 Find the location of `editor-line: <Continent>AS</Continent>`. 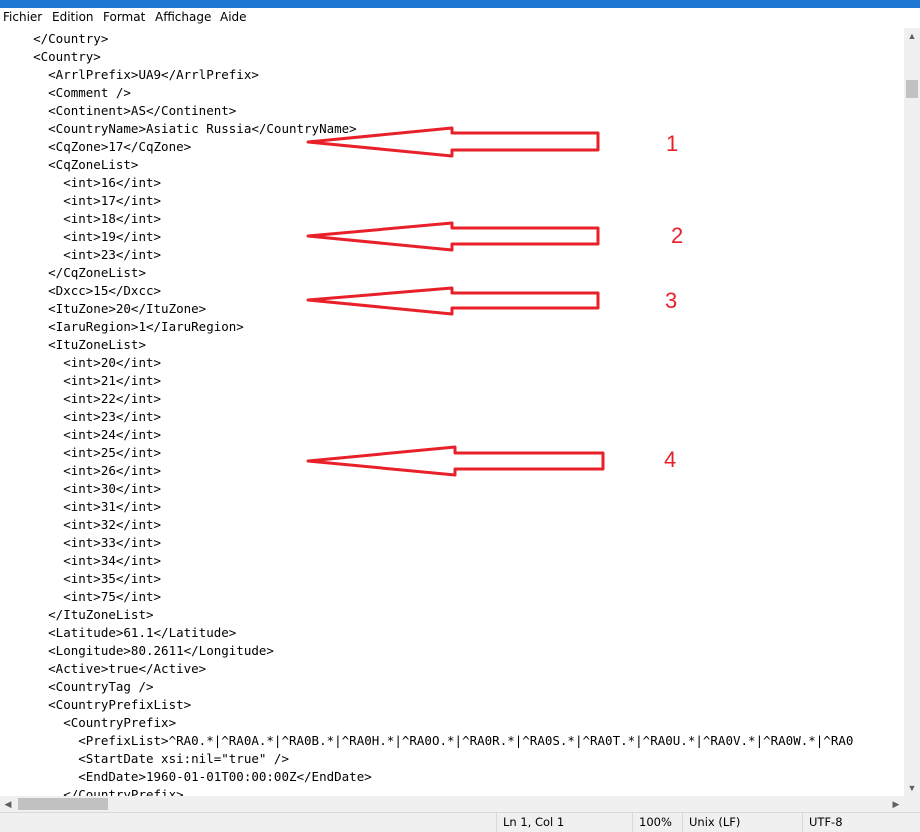

editor-line: <Continent>AS</Continent> is located at coordinates (120, 110).